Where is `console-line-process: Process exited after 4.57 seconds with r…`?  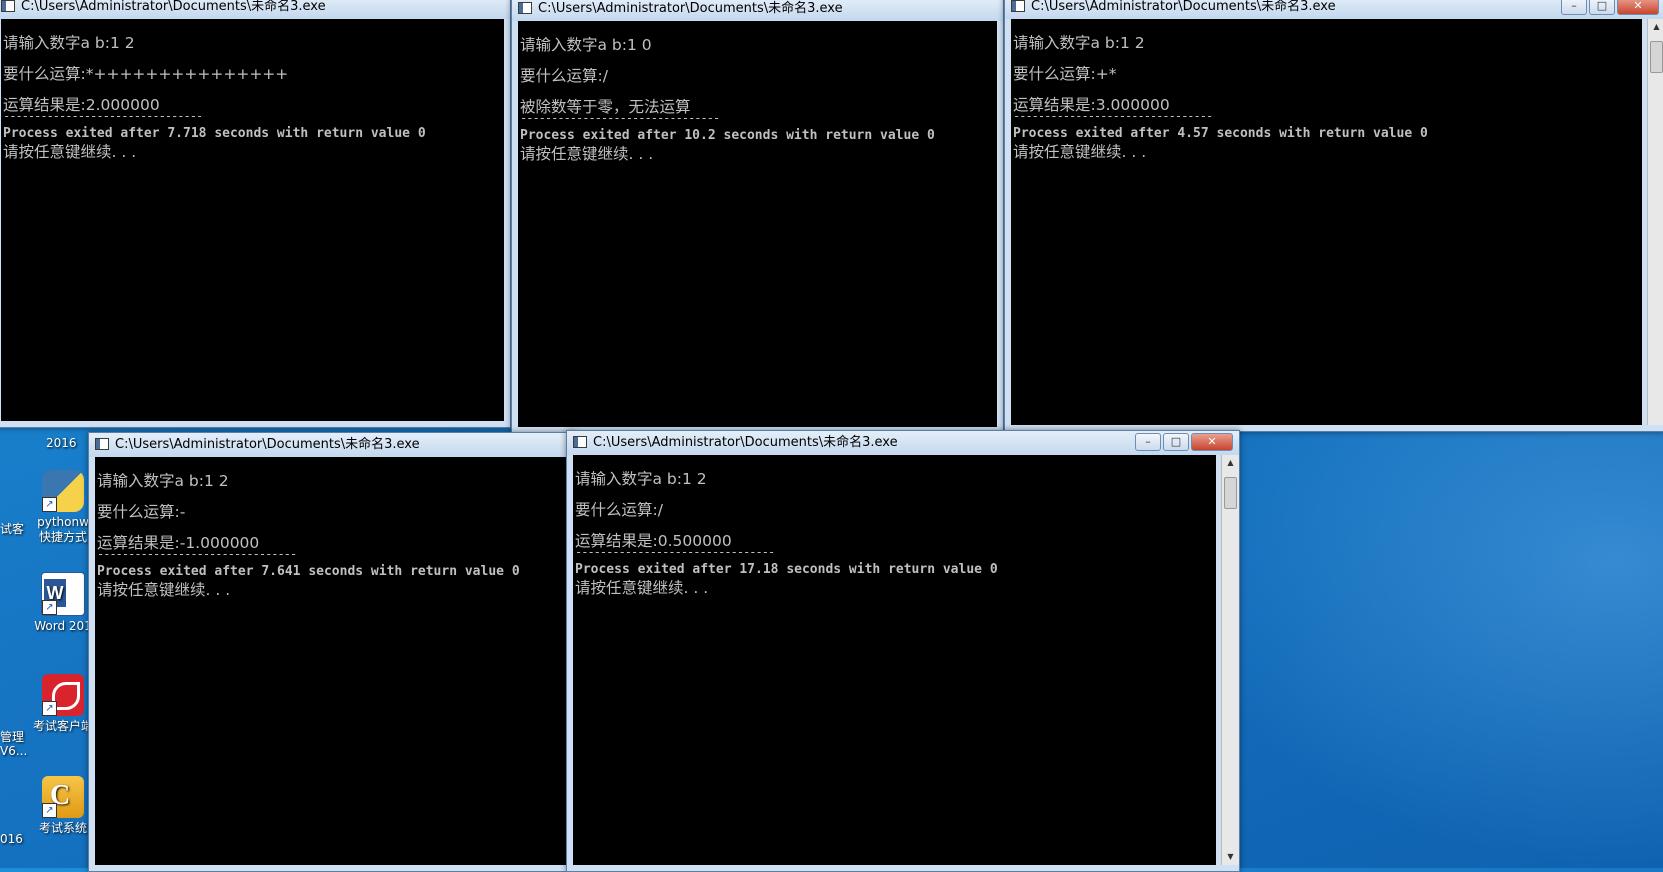 console-line-process: Process exited after 4.57 seconds with r… is located at coordinates (1220, 133).